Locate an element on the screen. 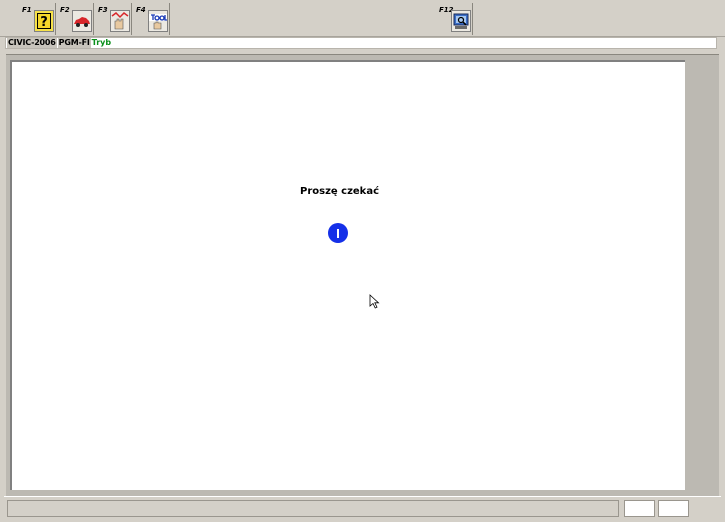  toolbar: F1 ? F2 F3 F4 F12 is located at coordinates (362, 18).